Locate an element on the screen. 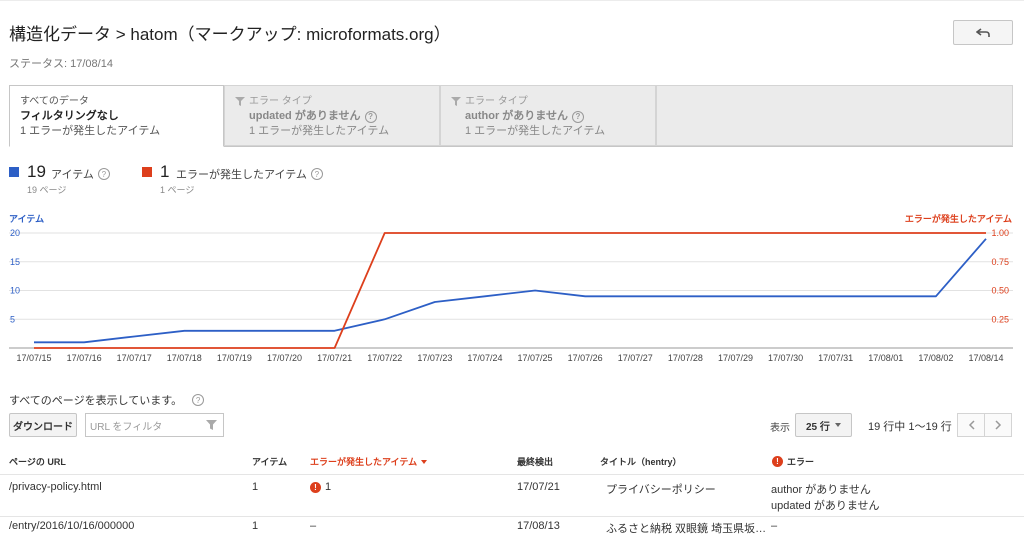 This screenshot has width=1024, height=538. back-arrow-icon is located at coordinates (983, 32).